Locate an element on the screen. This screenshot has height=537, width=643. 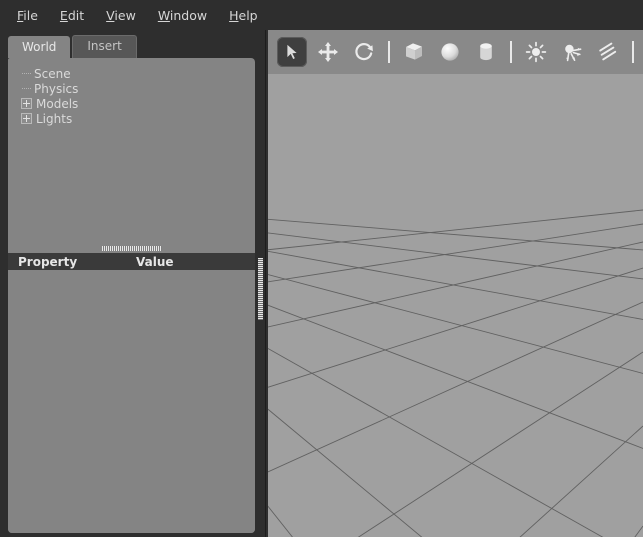
tab-insert: Insert is located at coordinates (104, 46).